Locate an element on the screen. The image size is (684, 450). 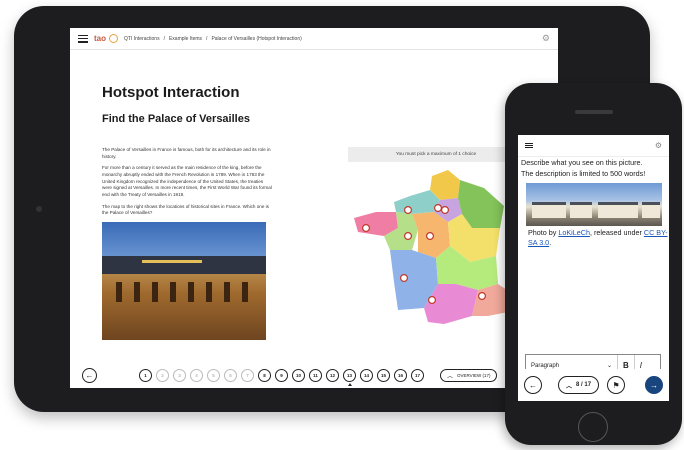
phone-speaker is located at coordinates (594, 112).